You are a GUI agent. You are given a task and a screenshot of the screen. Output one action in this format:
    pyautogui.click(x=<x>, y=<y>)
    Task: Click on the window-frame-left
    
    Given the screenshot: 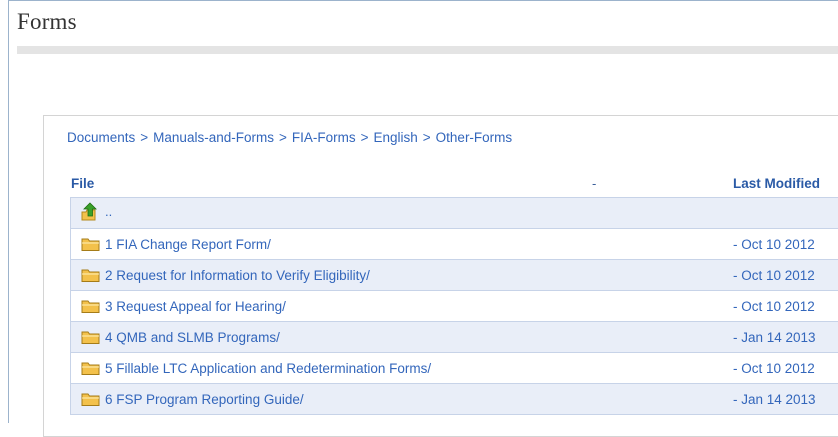 What is the action you would take?
    pyautogui.click(x=8, y=211)
    